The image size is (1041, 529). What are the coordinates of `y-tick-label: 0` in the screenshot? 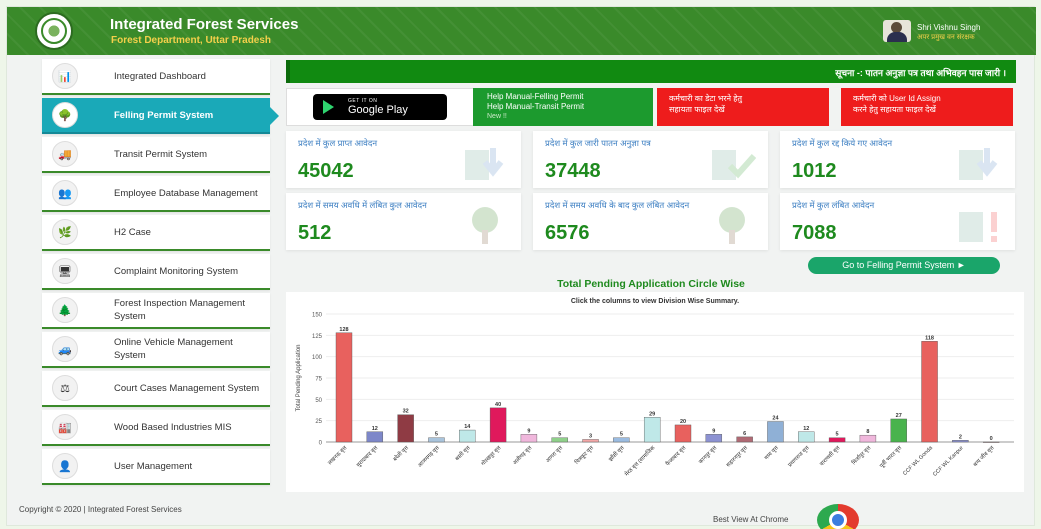 It's located at (321, 444).